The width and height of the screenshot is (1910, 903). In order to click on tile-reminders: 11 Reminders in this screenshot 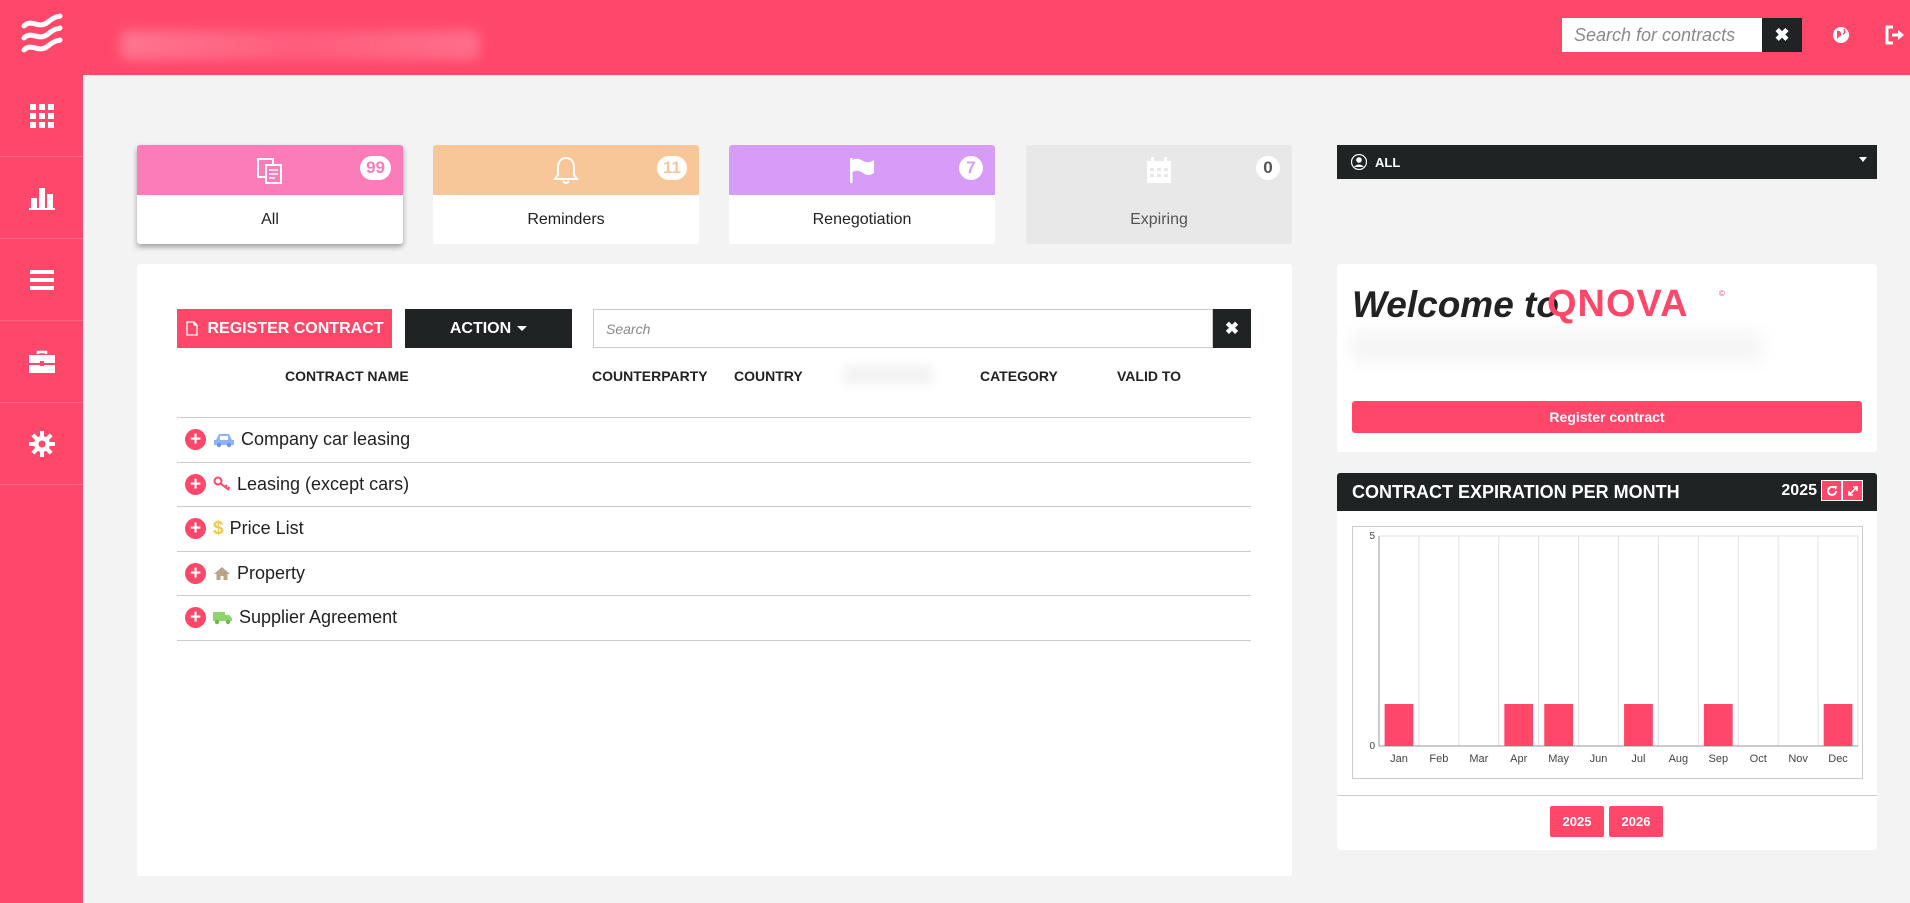, I will do `click(566, 194)`.